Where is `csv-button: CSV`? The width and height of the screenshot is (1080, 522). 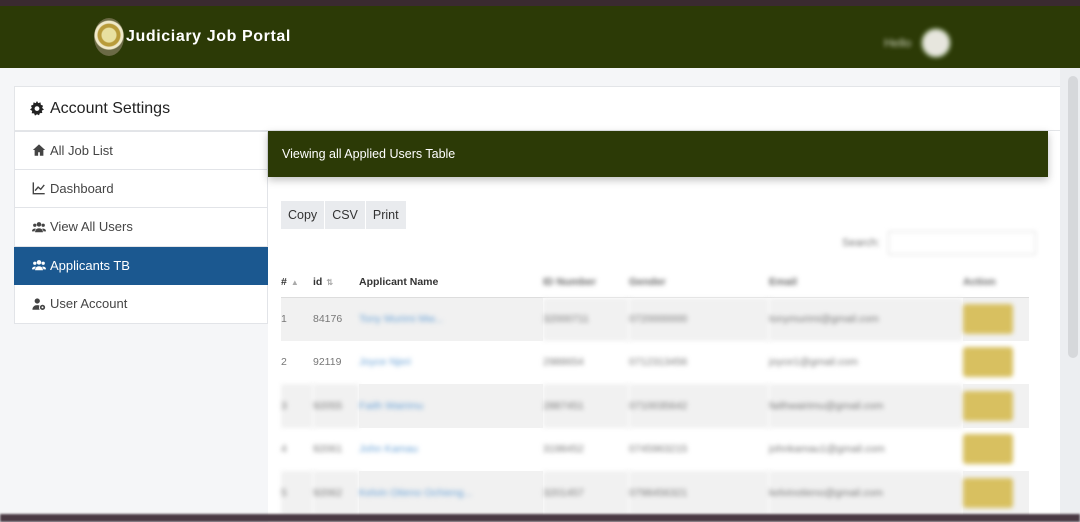 csv-button: CSV is located at coordinates (345, 215).